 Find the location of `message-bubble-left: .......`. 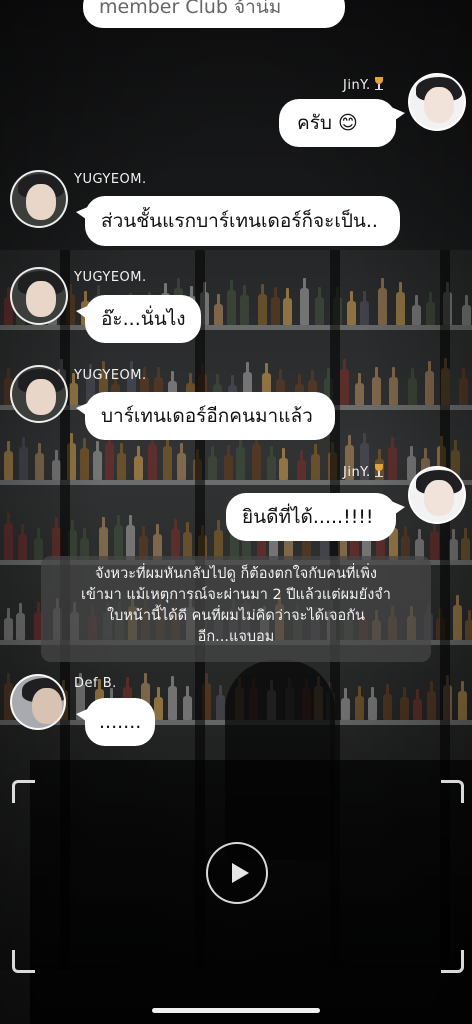

message-bubble-left: ....... is located at coordinates (115, 722).